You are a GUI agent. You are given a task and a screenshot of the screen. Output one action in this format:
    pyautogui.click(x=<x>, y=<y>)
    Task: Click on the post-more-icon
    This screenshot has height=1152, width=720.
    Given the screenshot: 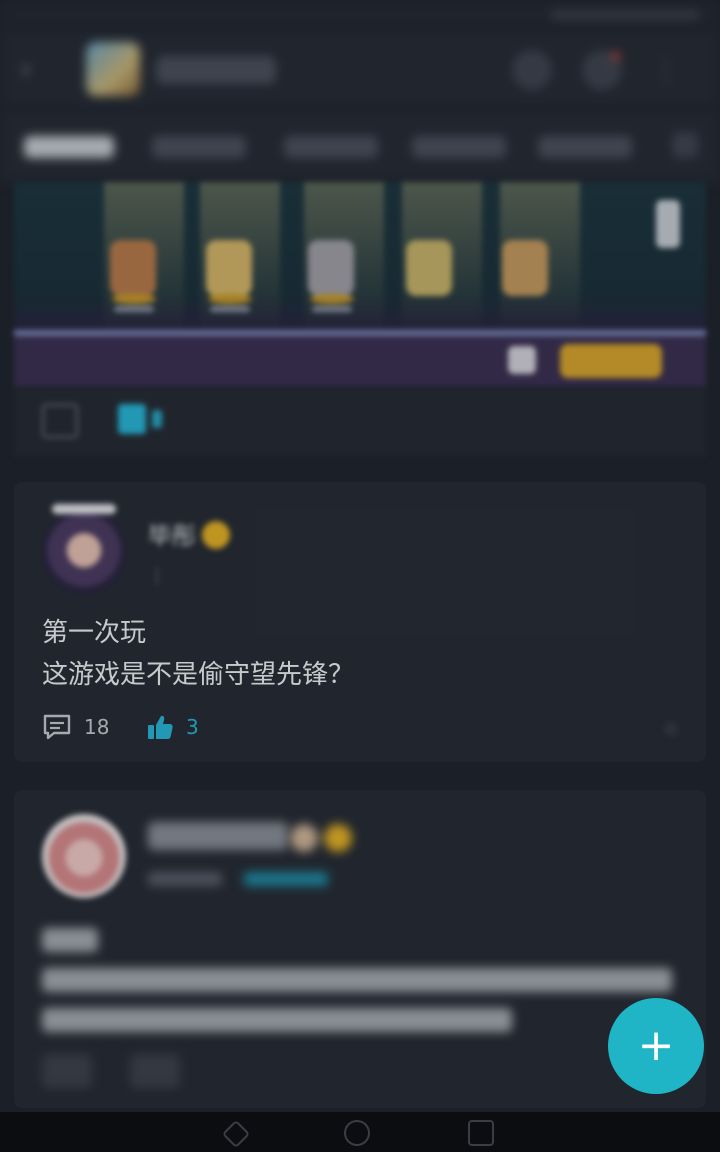 What is the action you would take?
    pyautogui.click(x=671, y=729)
    